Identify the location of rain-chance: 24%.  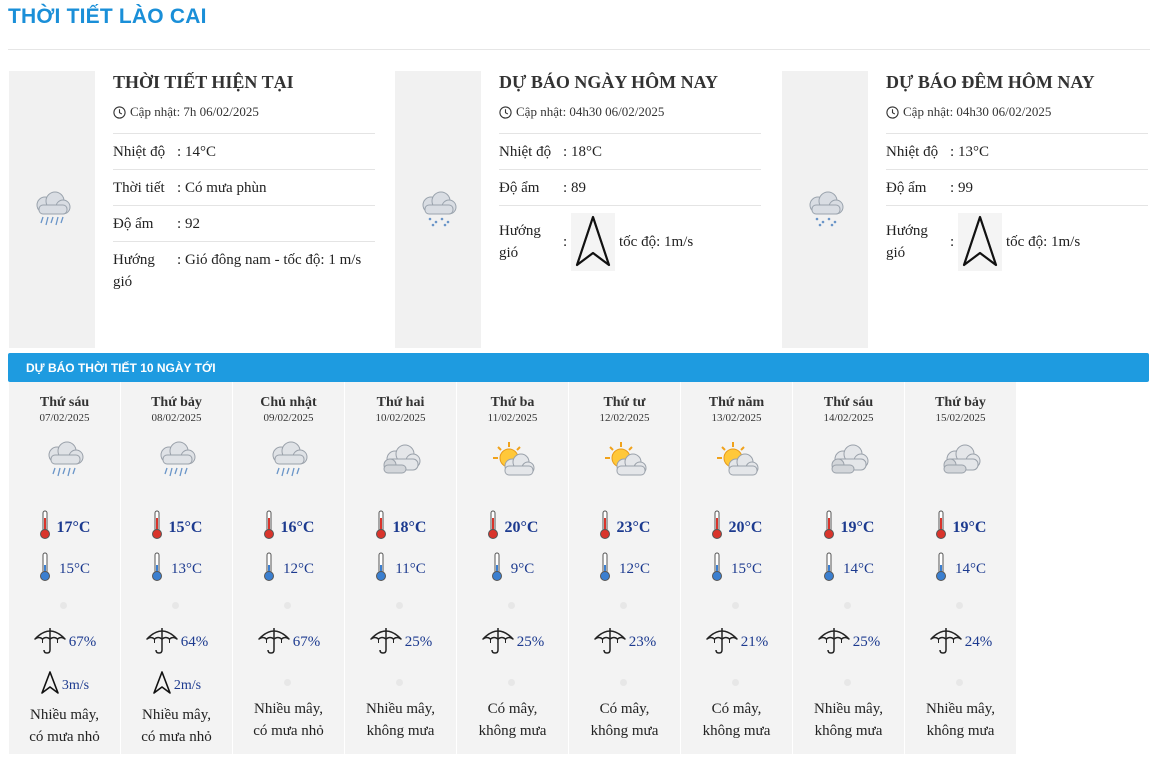
(960, 642).